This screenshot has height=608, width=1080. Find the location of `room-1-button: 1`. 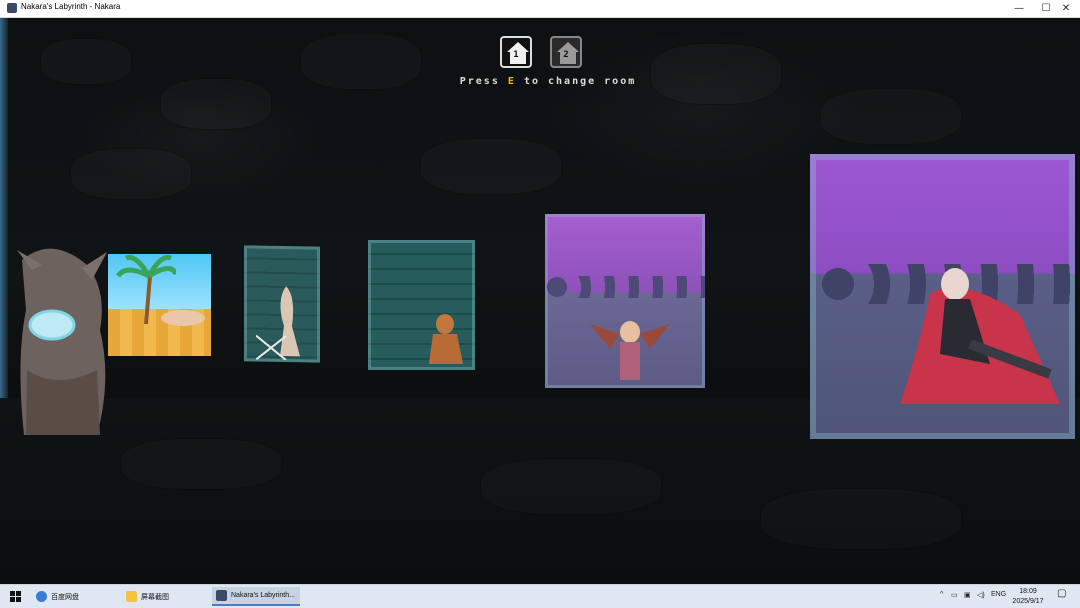

room-1-button: 1 is located at coordinates (516, 52).